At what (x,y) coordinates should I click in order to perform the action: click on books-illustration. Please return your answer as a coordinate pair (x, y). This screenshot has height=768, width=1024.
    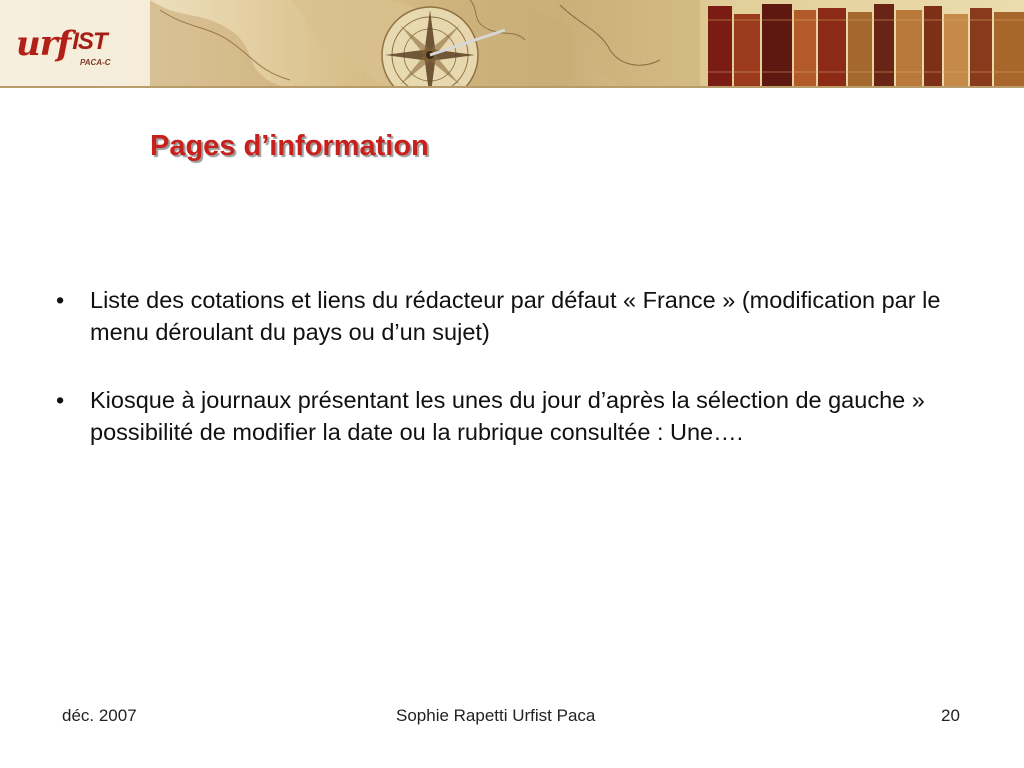
    Looking at the image, I should click on (866, 45).